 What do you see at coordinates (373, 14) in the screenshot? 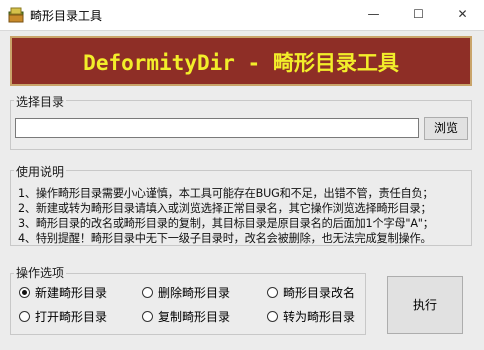
I see `minimize-button: —` at bounding box center [373, 14].